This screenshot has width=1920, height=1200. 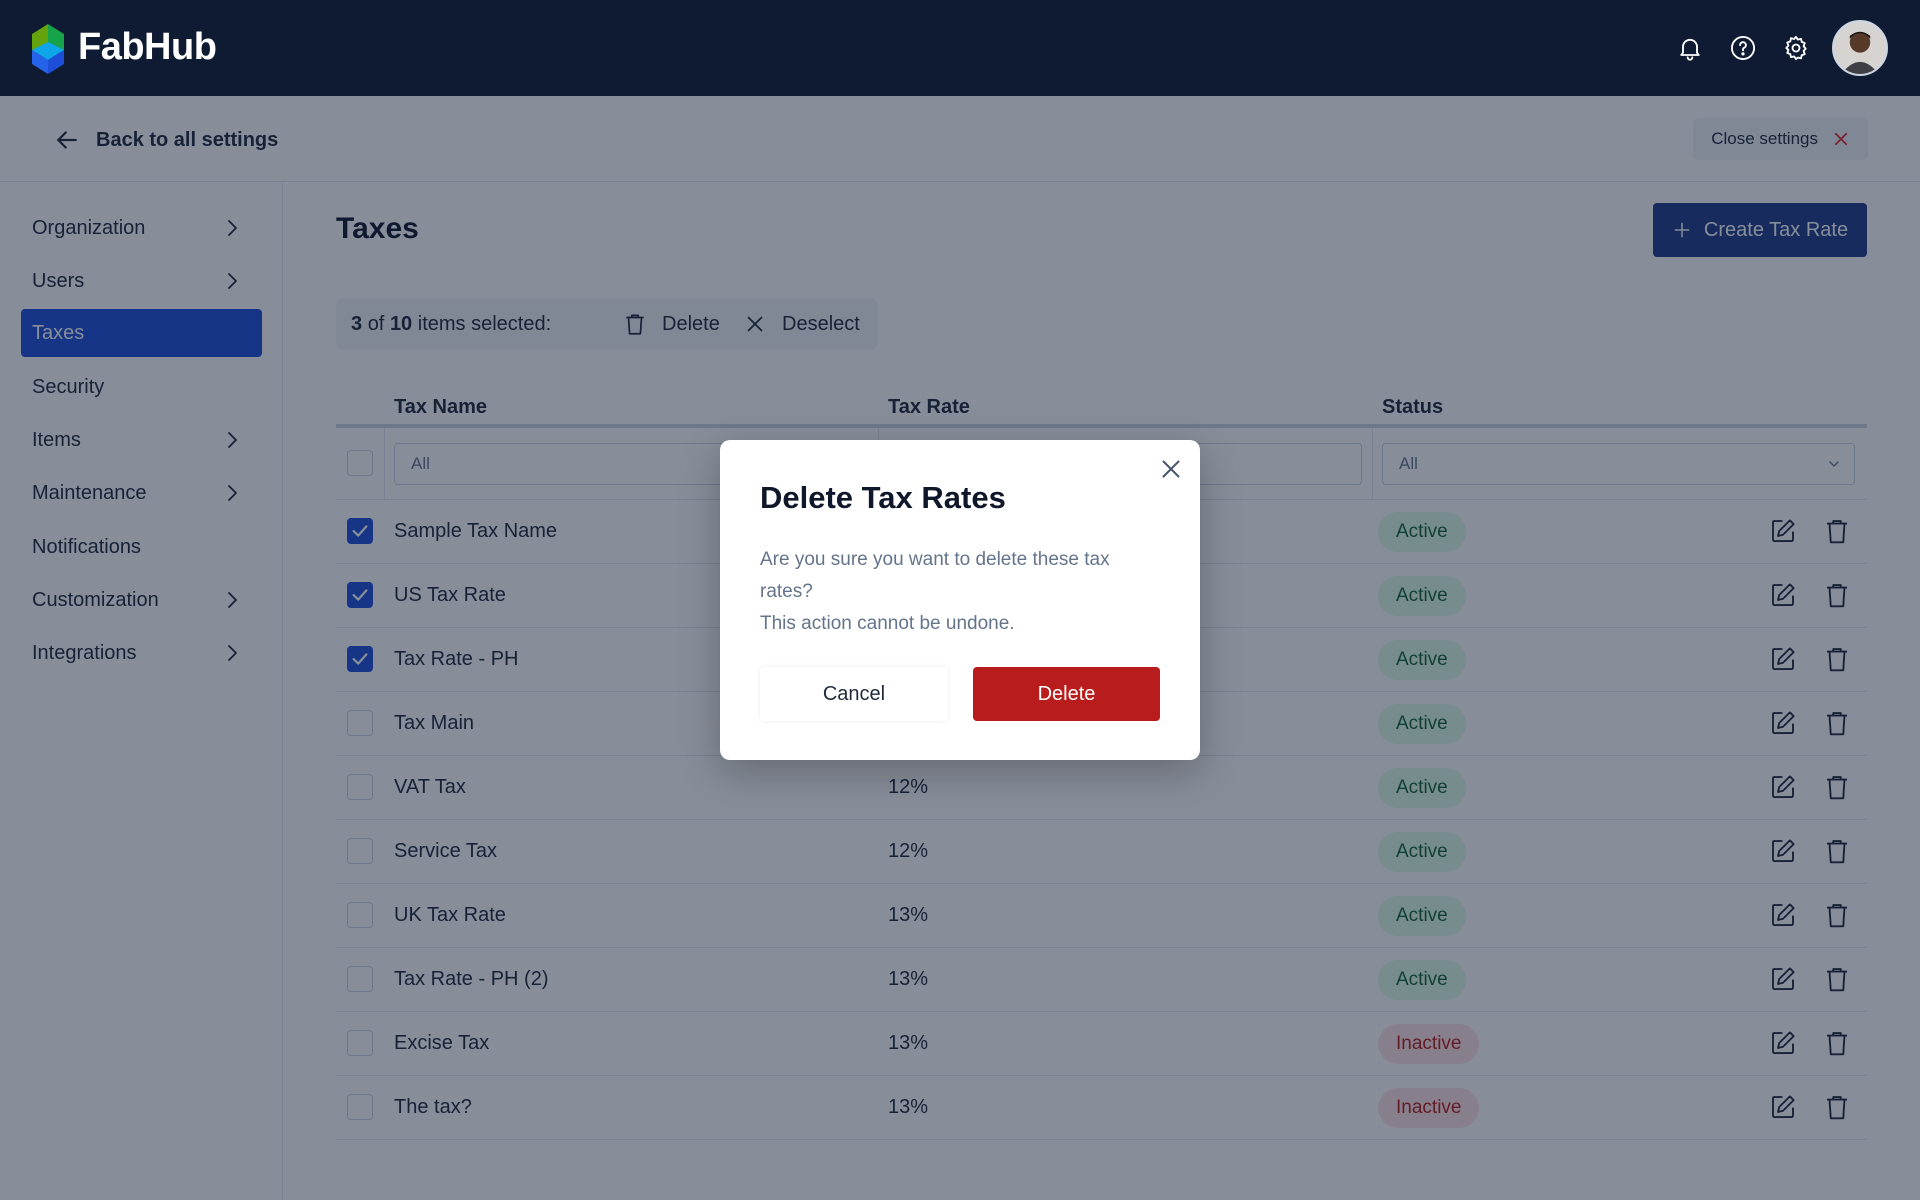 What do you see at coordinates (147, 46) in the screenshot?
I see `app-name: FabHub` at bounding box center [147, 46].